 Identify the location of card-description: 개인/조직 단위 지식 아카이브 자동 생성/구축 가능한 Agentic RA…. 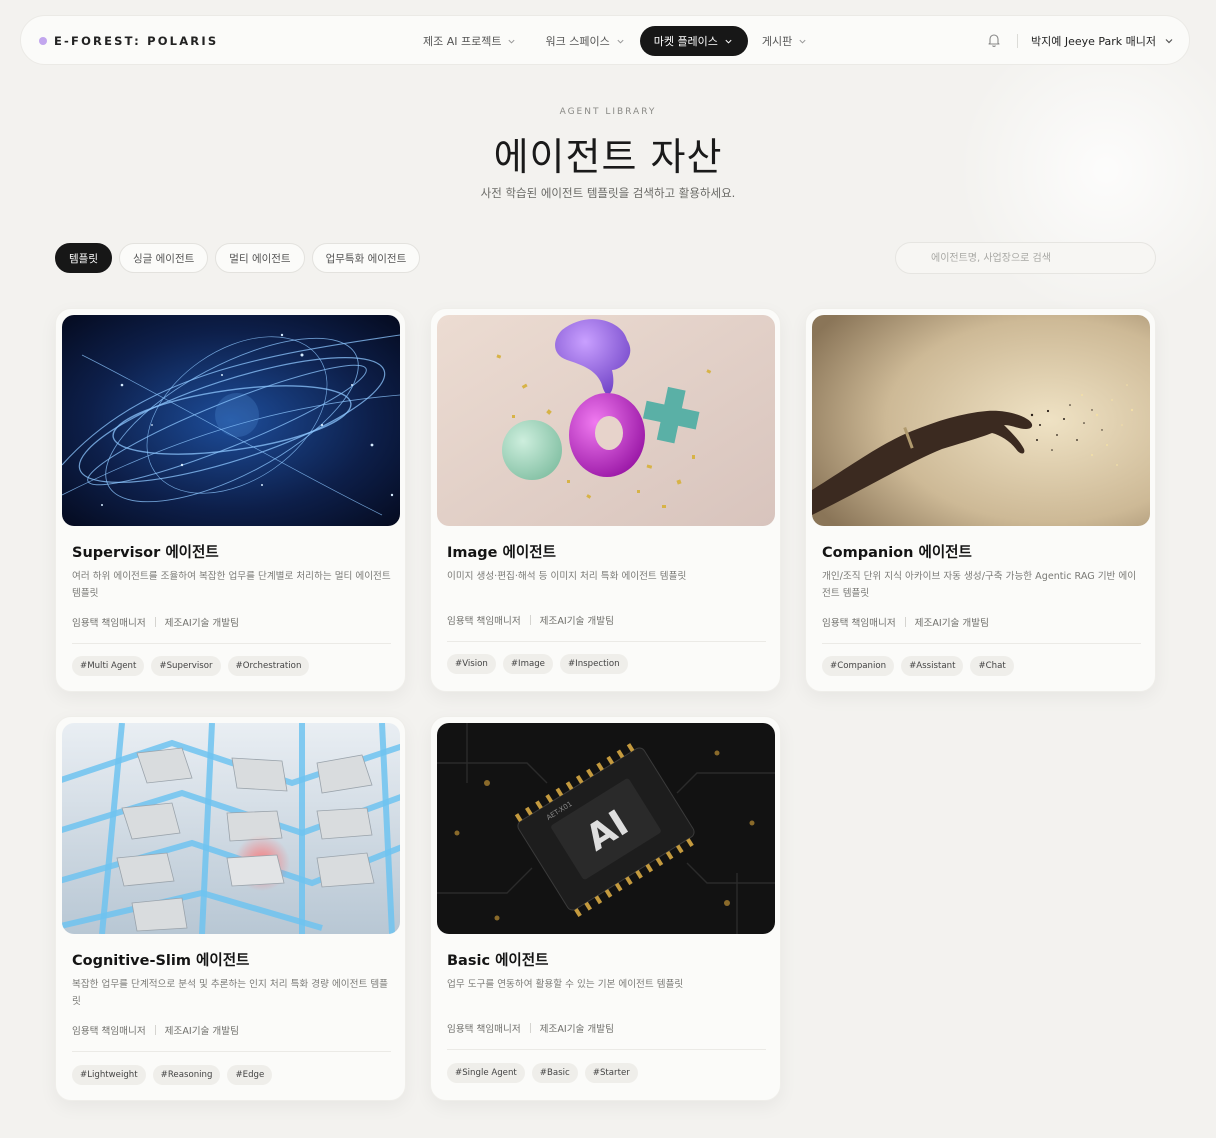
(979, 585).